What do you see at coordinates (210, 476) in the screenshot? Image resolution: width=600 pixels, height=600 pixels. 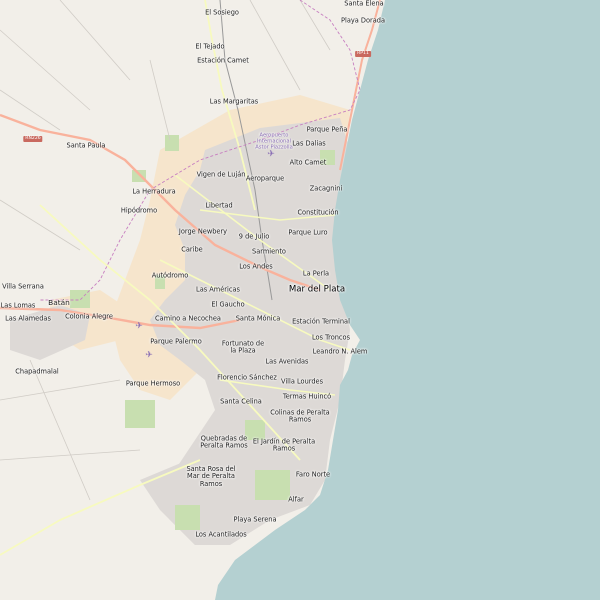 I see `place-label-santa-rosa-del-mar: Santa Rosa del Mar de Peralta Ramos` at bounding box center [210, 476].